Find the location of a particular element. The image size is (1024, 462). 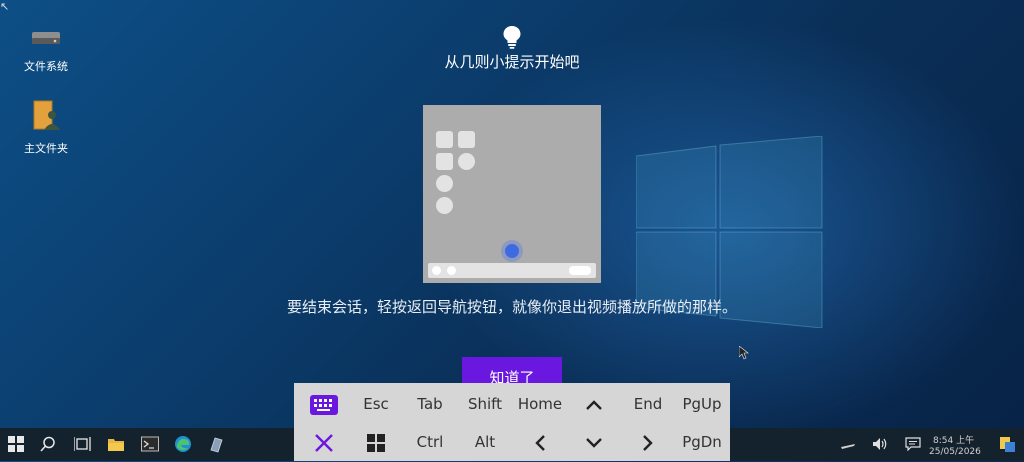

arrow-right-icon is located at coordinates (648, 441).